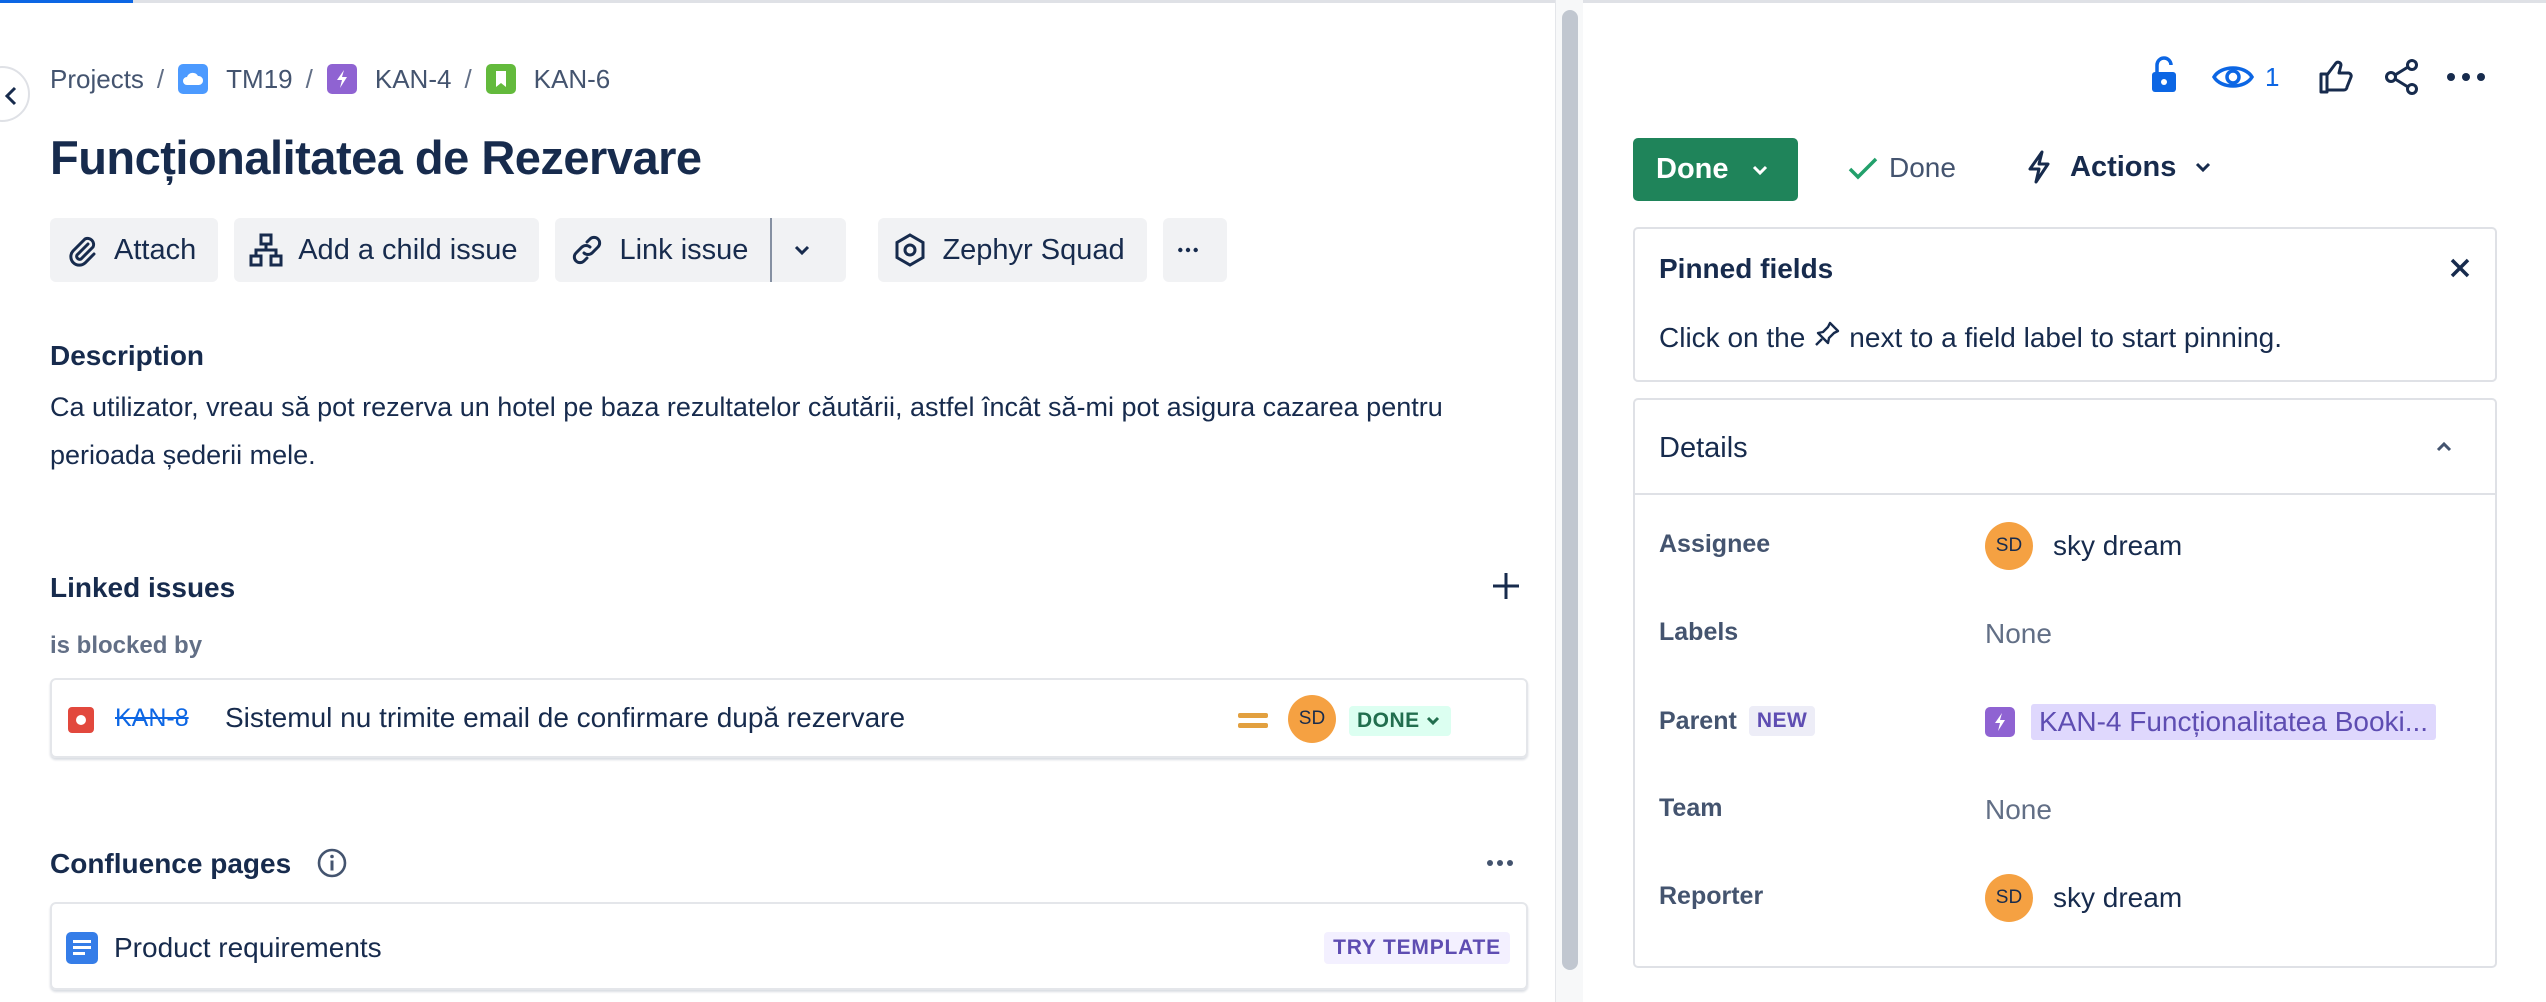  Describe the element at coordinates (1698, 720) in the screenshot. I see `parent-label-text: Parent` at that location.